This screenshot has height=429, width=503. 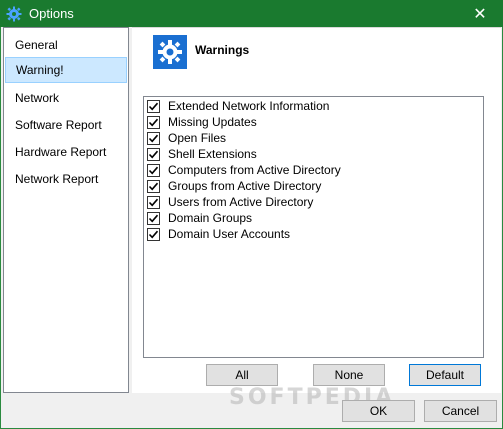 What do you see at coordinates (251, 13) in the screenshot?
I see `title-bar: Options ✕` at bounding box center [251, 13].